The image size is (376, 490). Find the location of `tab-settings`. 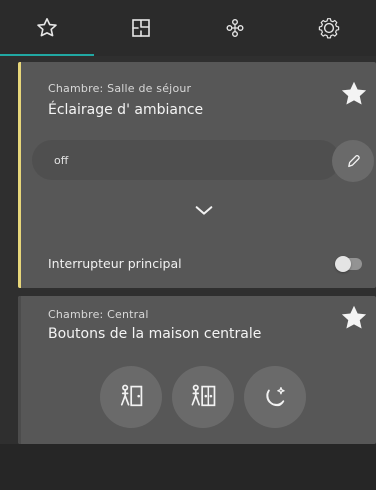

tab-settings is located at coordinates (329, 28).